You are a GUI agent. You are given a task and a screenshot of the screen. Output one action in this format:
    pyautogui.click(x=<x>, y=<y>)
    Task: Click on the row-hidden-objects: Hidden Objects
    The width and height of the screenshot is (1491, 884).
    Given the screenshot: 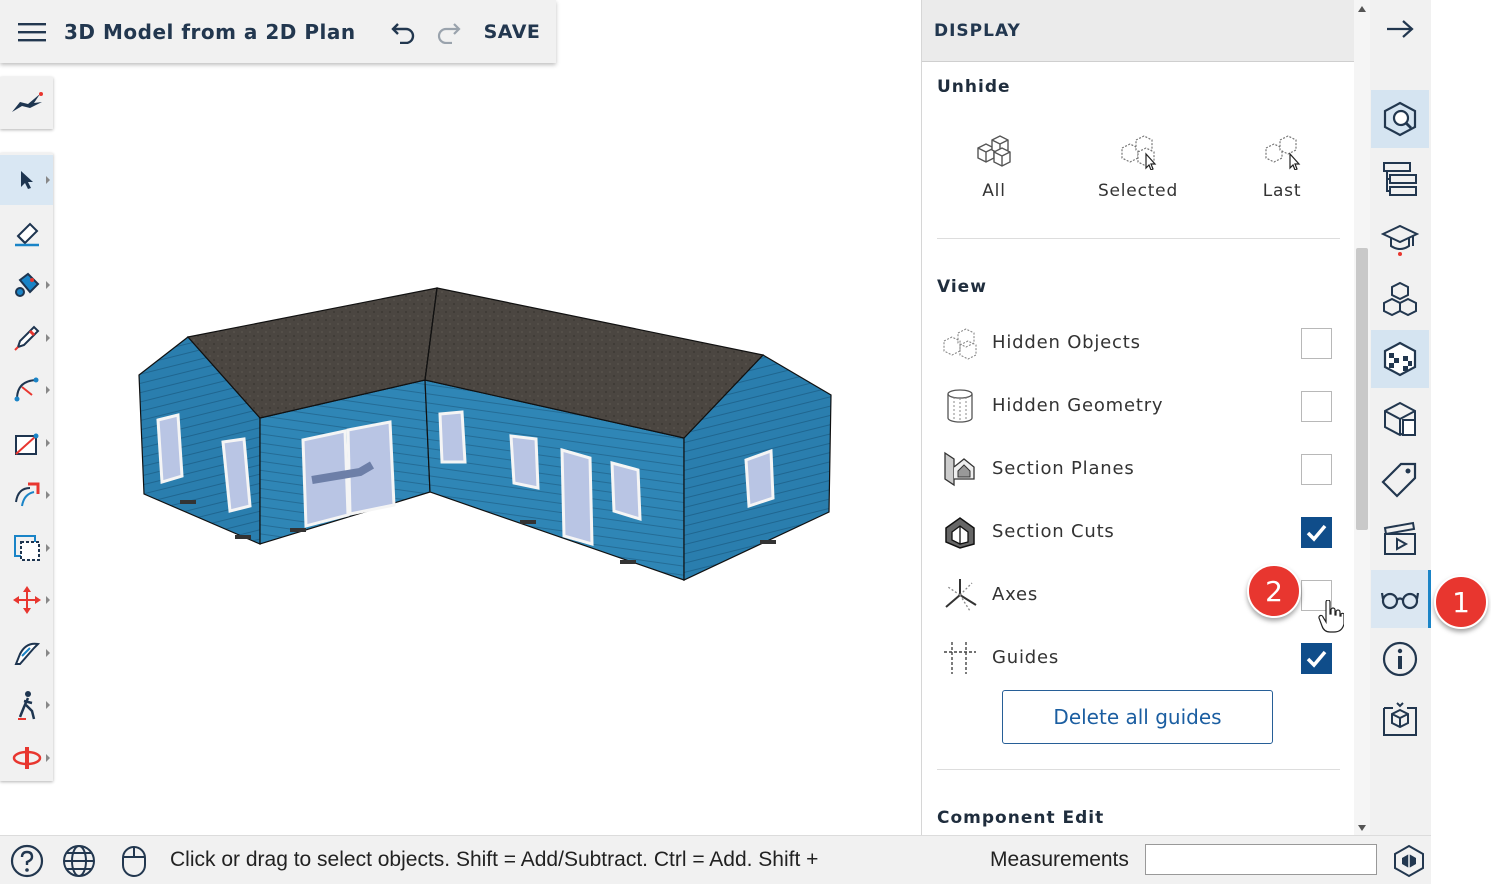 What is the action you would take?
    pyautogui.click(x=1138, y=343)
    